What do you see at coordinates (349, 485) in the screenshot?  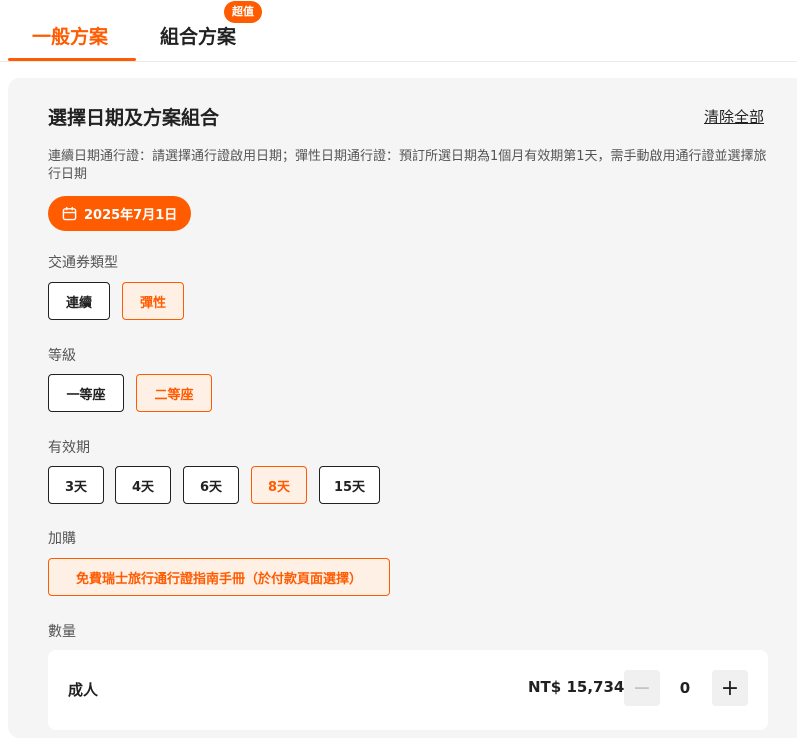 I see `validity-15-days: 15天` at bounding box center [349, 485].